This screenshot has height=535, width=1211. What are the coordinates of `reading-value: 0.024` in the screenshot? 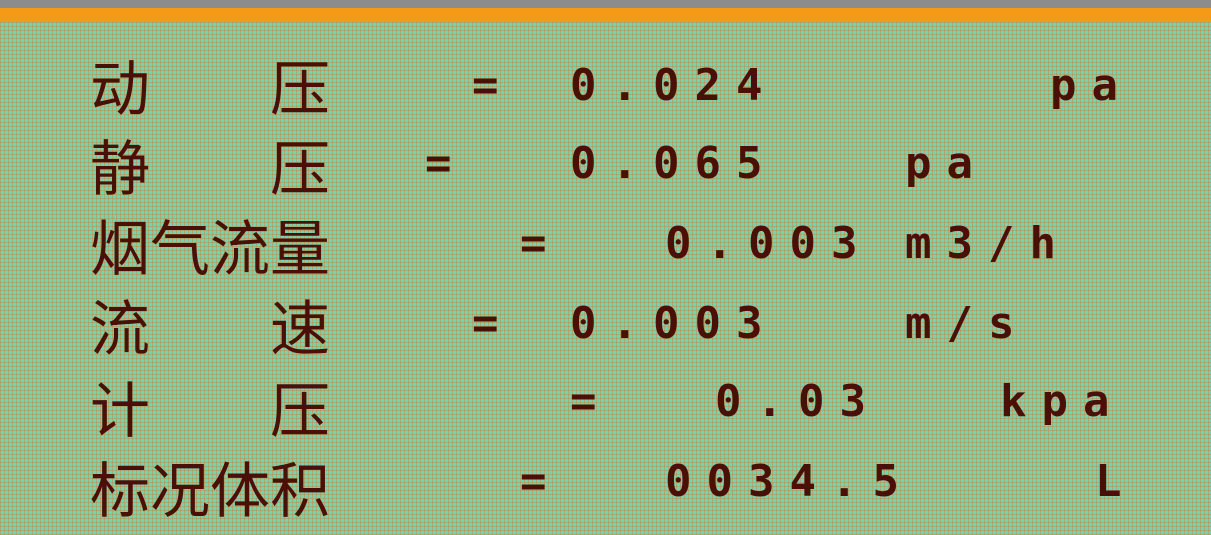 It's located at (674, 85).